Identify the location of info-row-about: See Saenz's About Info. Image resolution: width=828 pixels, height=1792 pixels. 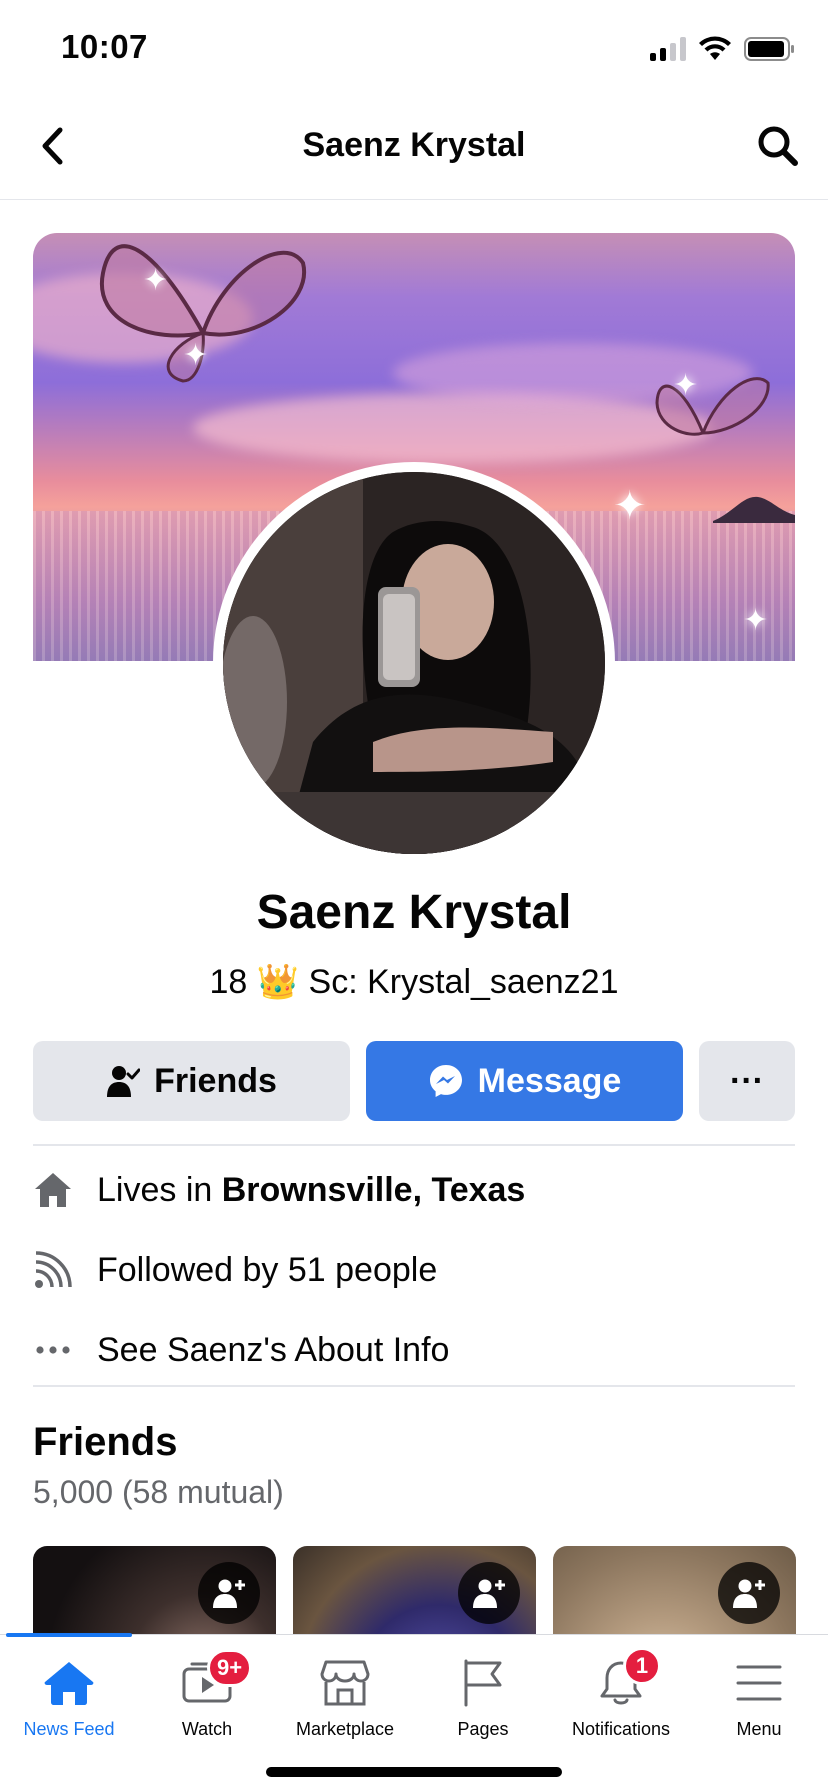
(414, 1350).